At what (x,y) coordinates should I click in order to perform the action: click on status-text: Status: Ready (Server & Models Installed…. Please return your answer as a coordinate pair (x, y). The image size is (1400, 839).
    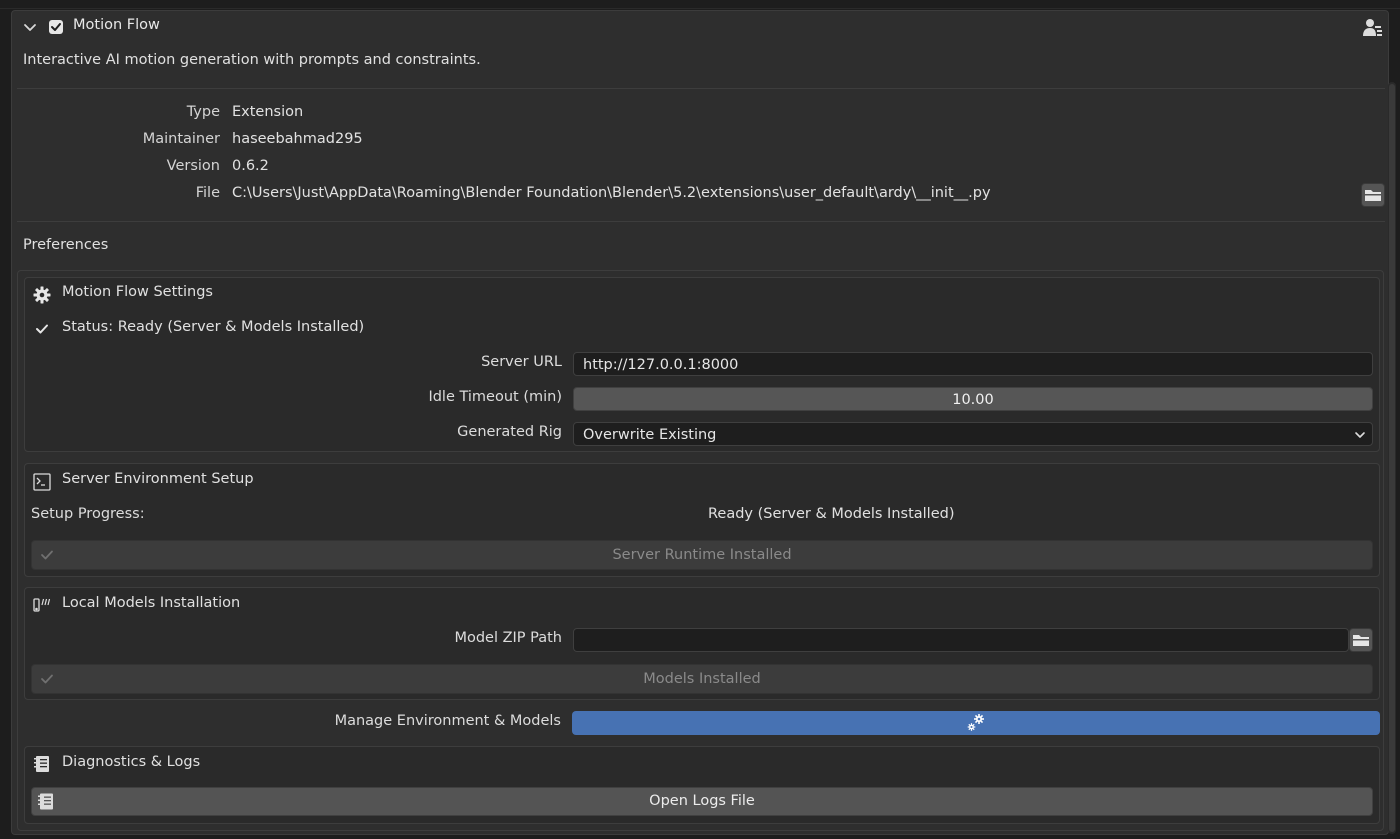
    Looking at the image, I should click on (213, 327).